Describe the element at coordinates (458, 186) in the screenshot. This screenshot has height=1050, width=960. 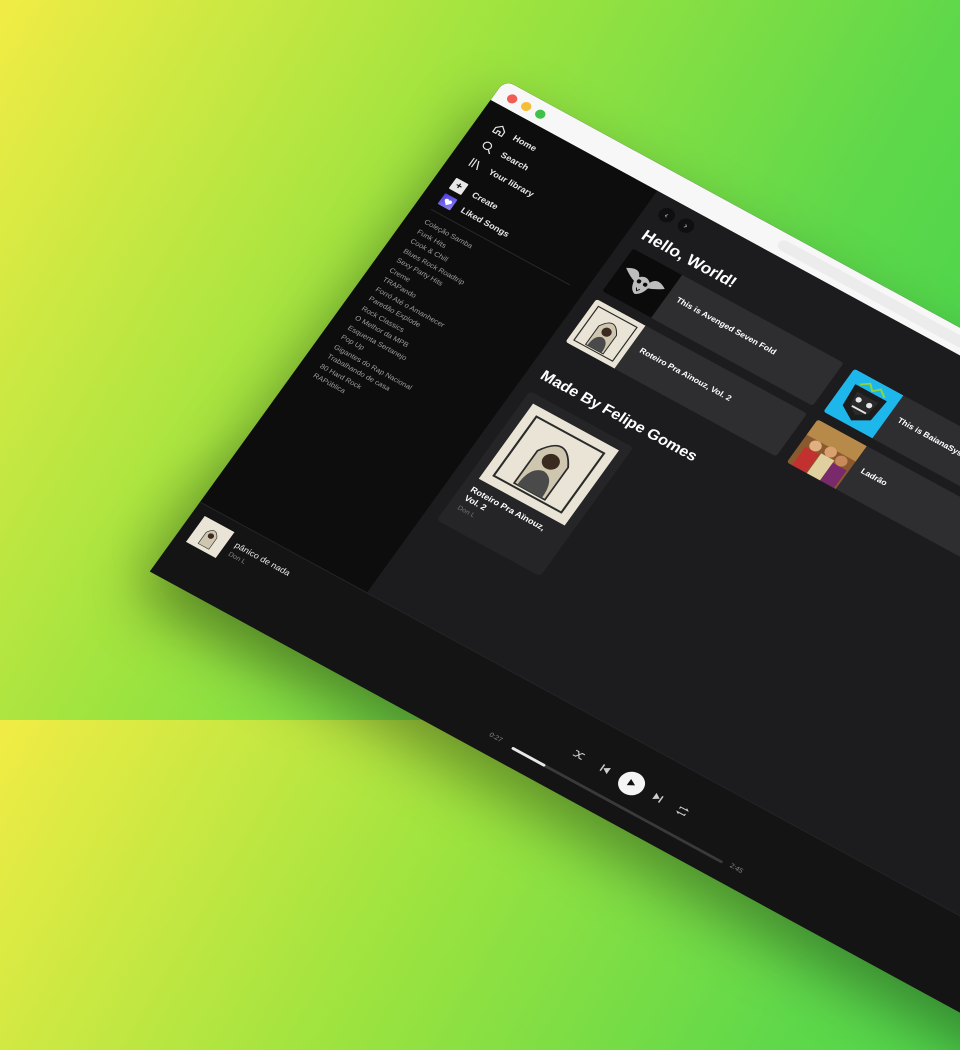
I see `plus-icon: +` at that location.